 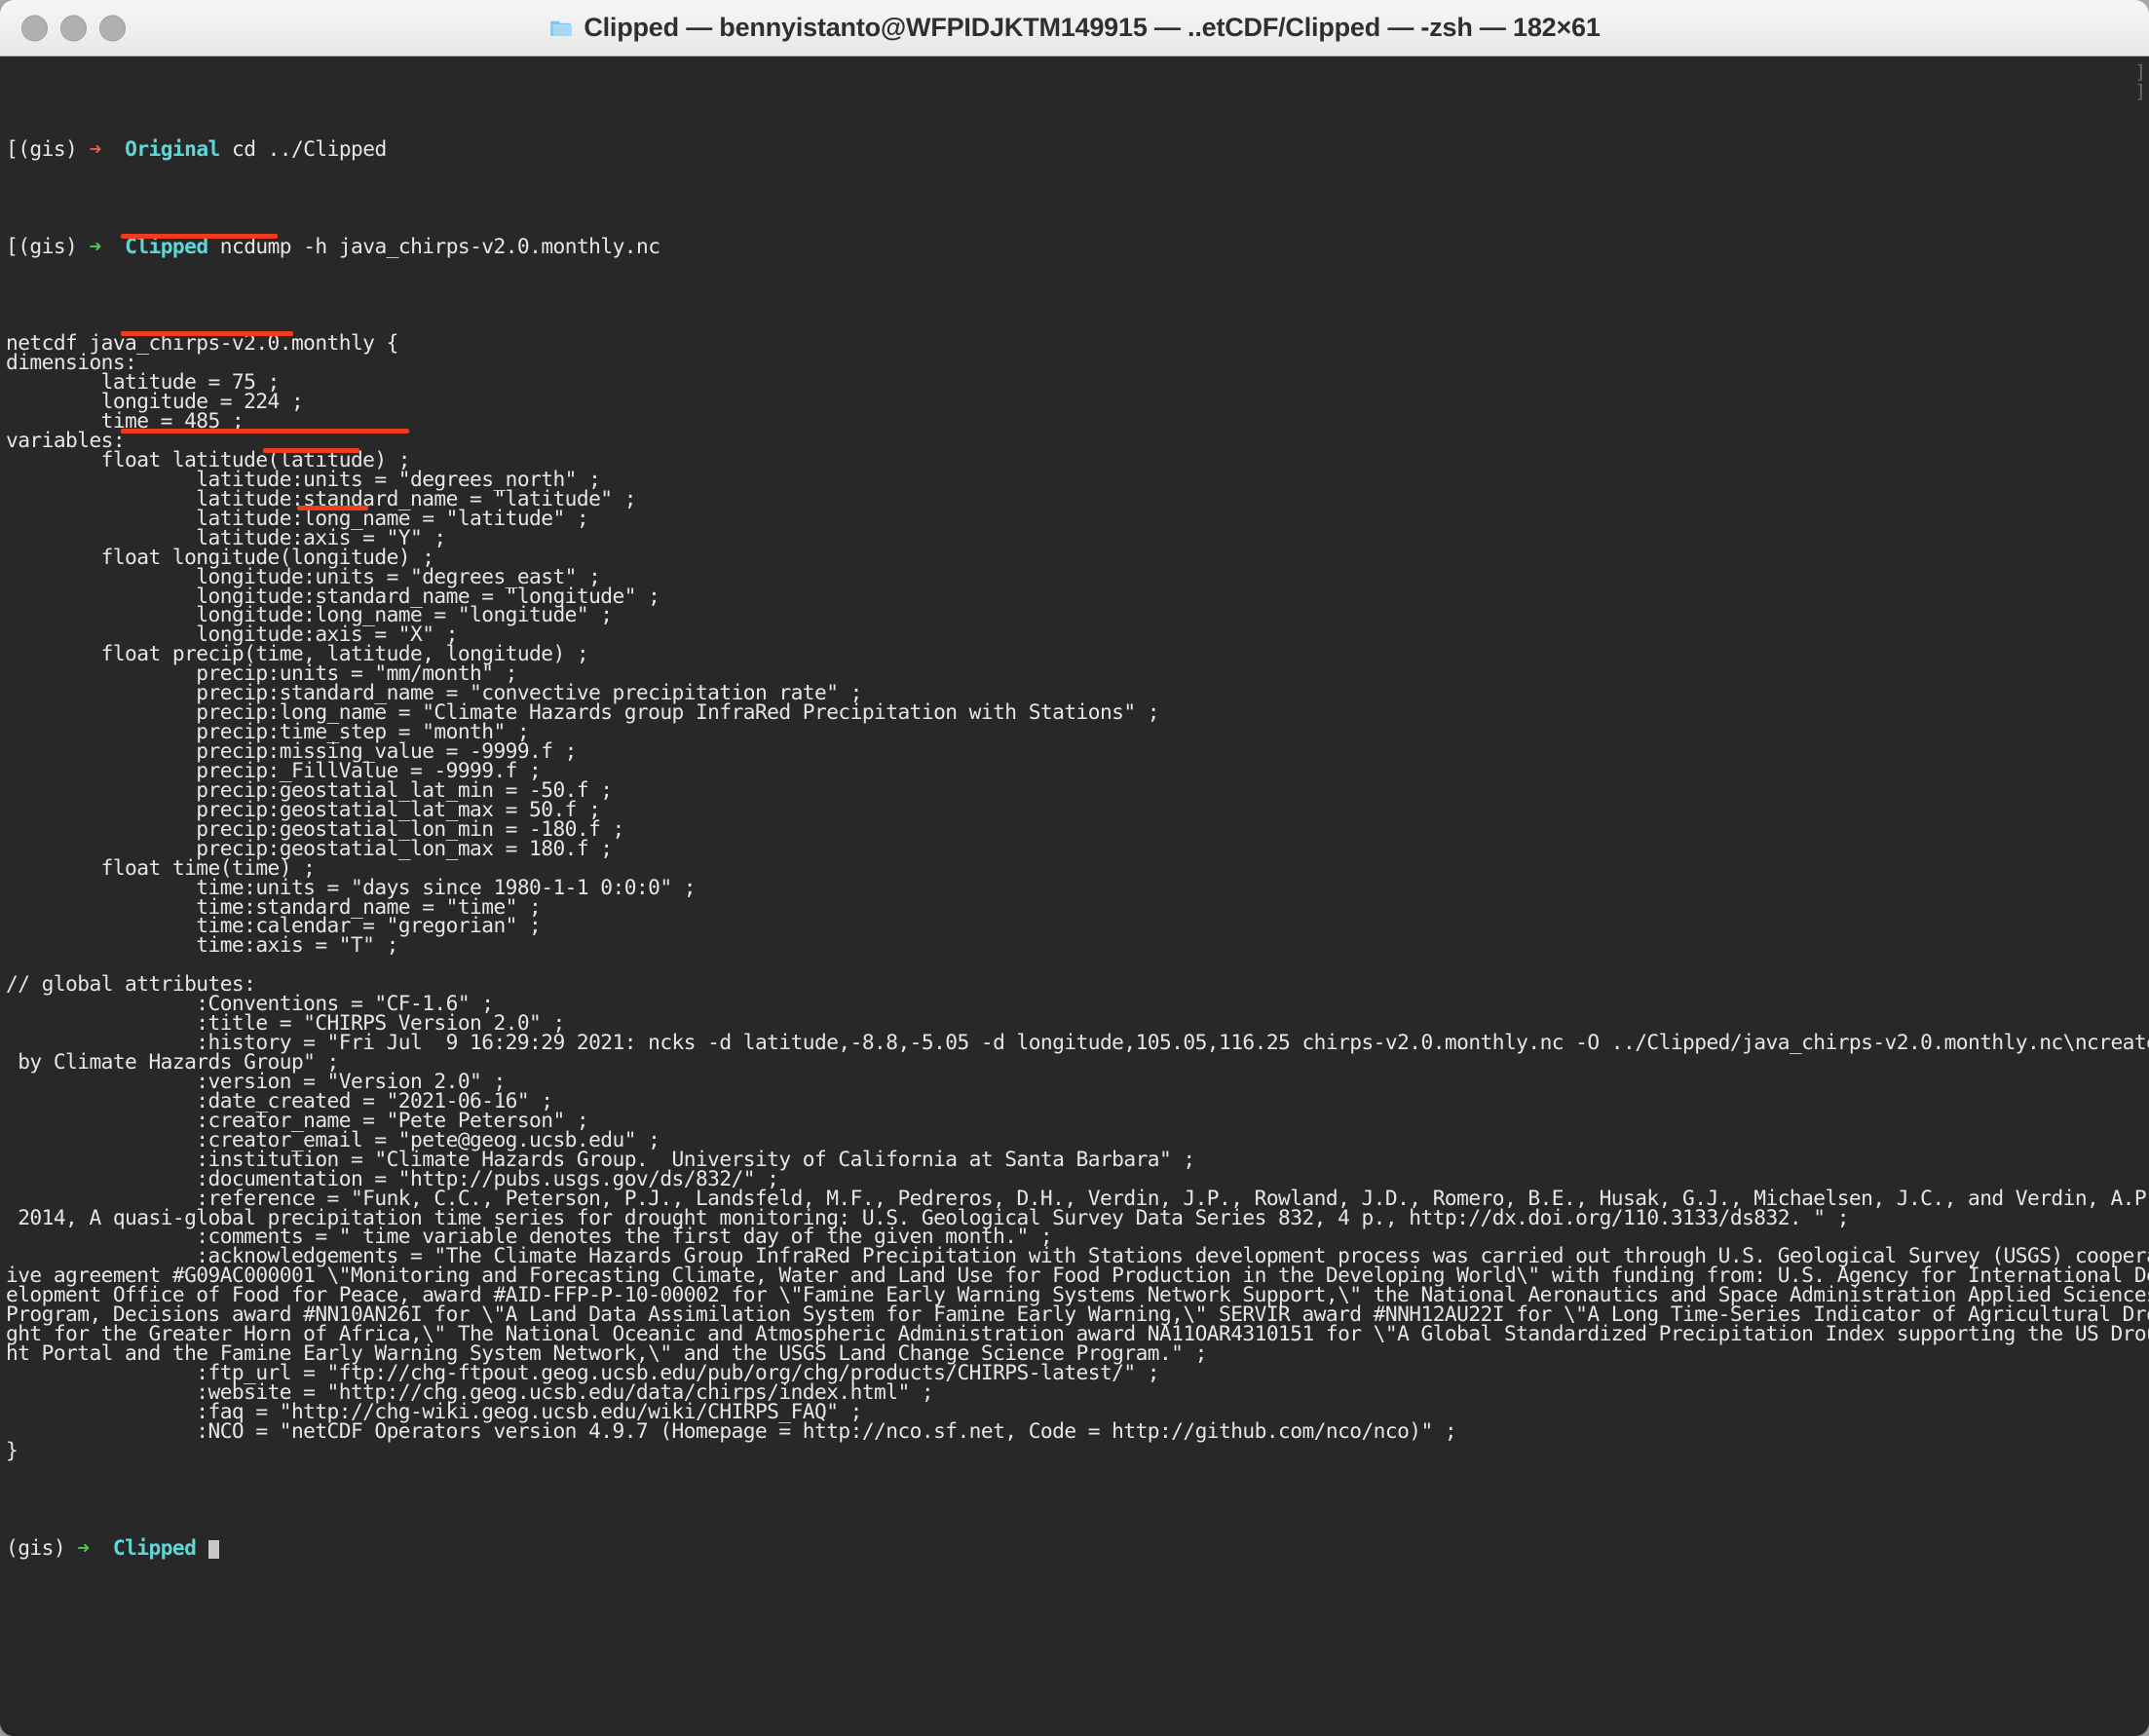 What do you see at coordinates (95, 245) in the screenshot?
I see `prompt-arrow-2: ➜` at bounding box center [95, 245].